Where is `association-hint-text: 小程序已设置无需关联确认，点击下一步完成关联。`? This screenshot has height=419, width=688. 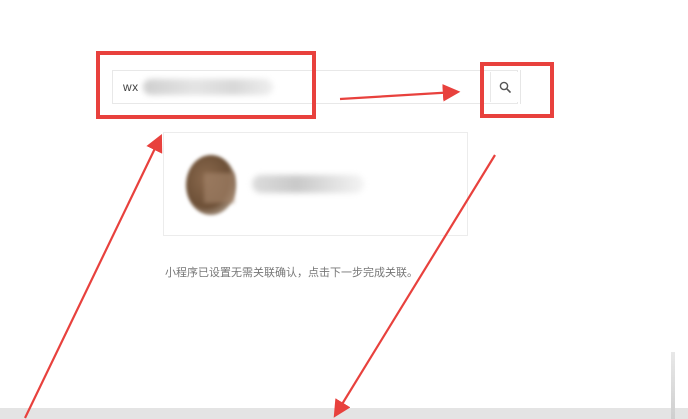
association-hint-text: 小程序已设置无需关联确认，点击下一步完成关联。 is located at coordinates (291, 273).